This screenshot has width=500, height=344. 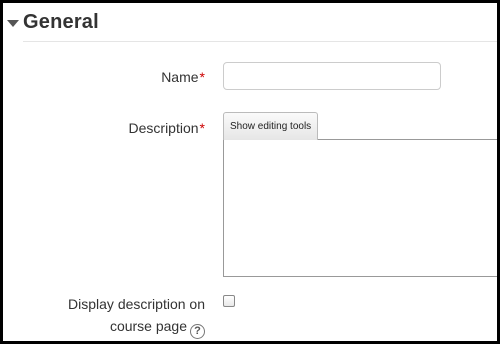 What do you see at coordinates (148, 326) in the screenshot?
I see `display-label-line2: course page` at bounding box center [148, 326].